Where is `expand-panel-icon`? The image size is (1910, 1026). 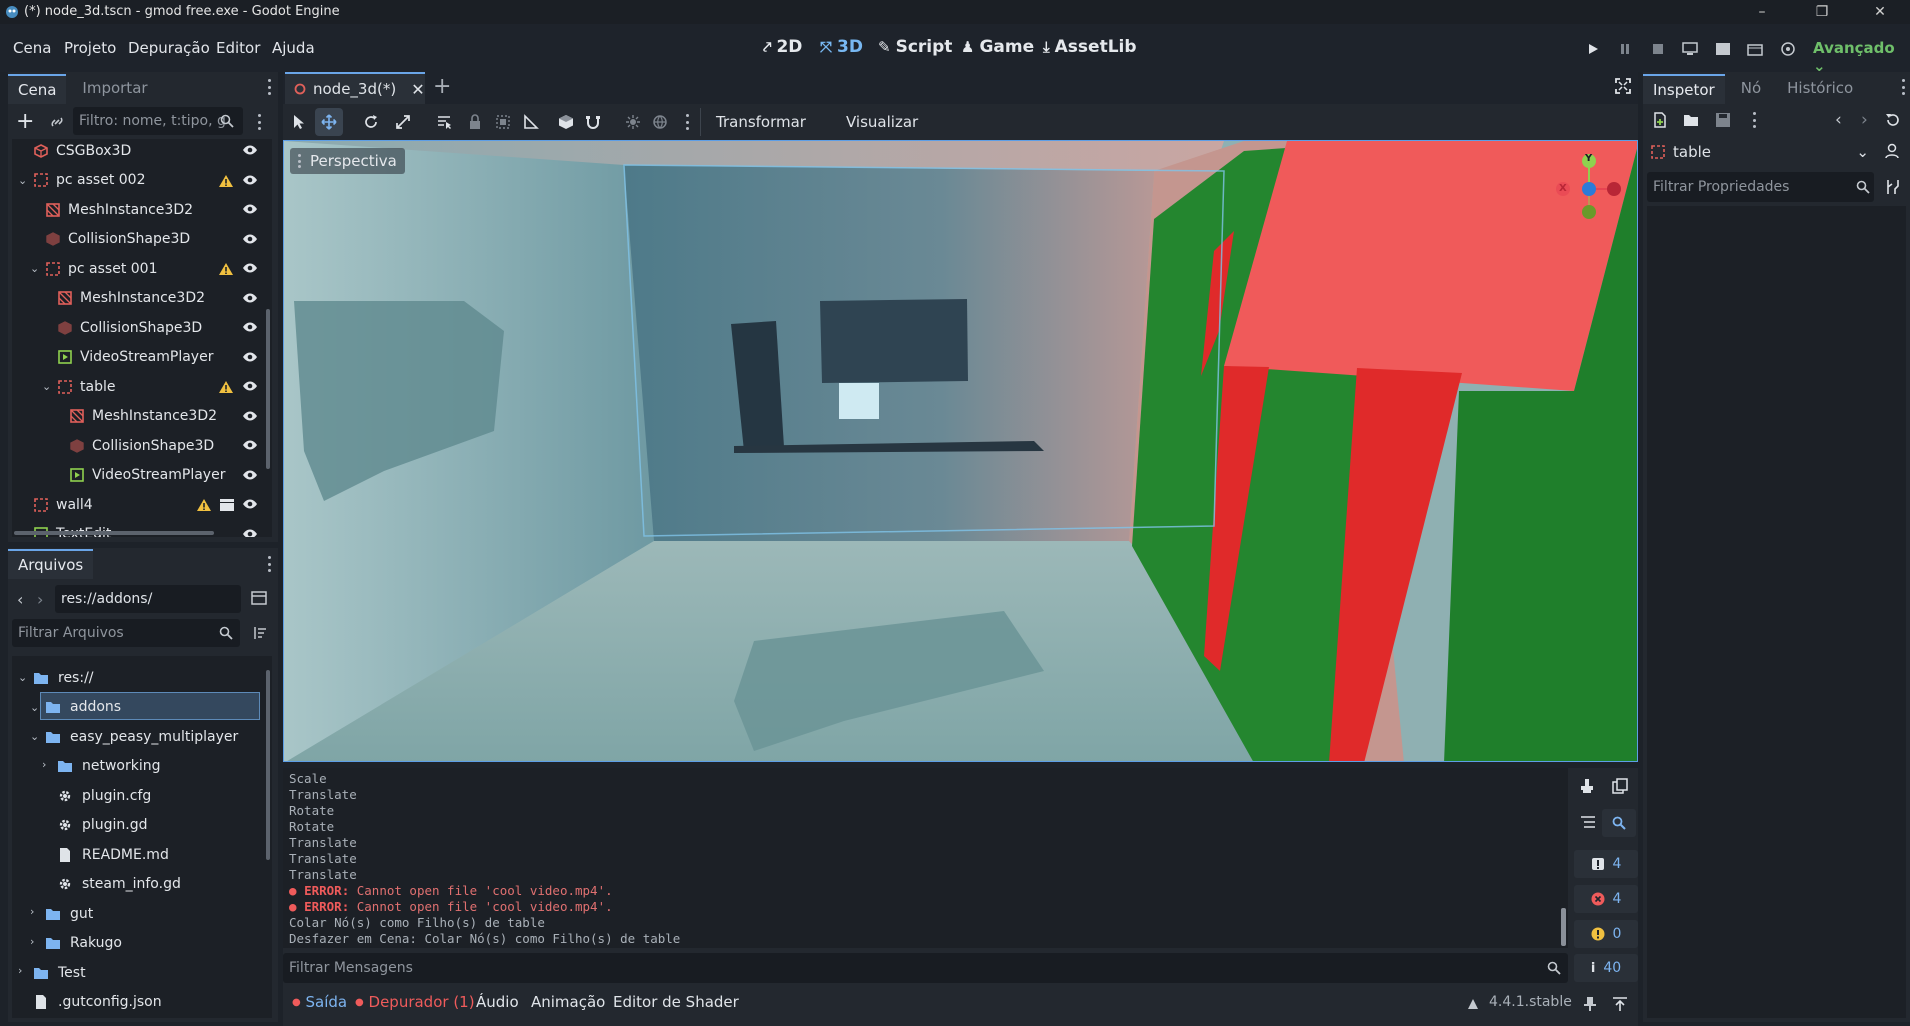
expand-panel-icon is located at coordinates (1620, 1004).